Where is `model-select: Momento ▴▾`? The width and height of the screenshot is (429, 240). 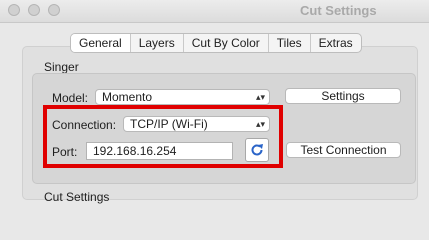 model-select: Momento ▴▾ is located at coordinates (182, 97).